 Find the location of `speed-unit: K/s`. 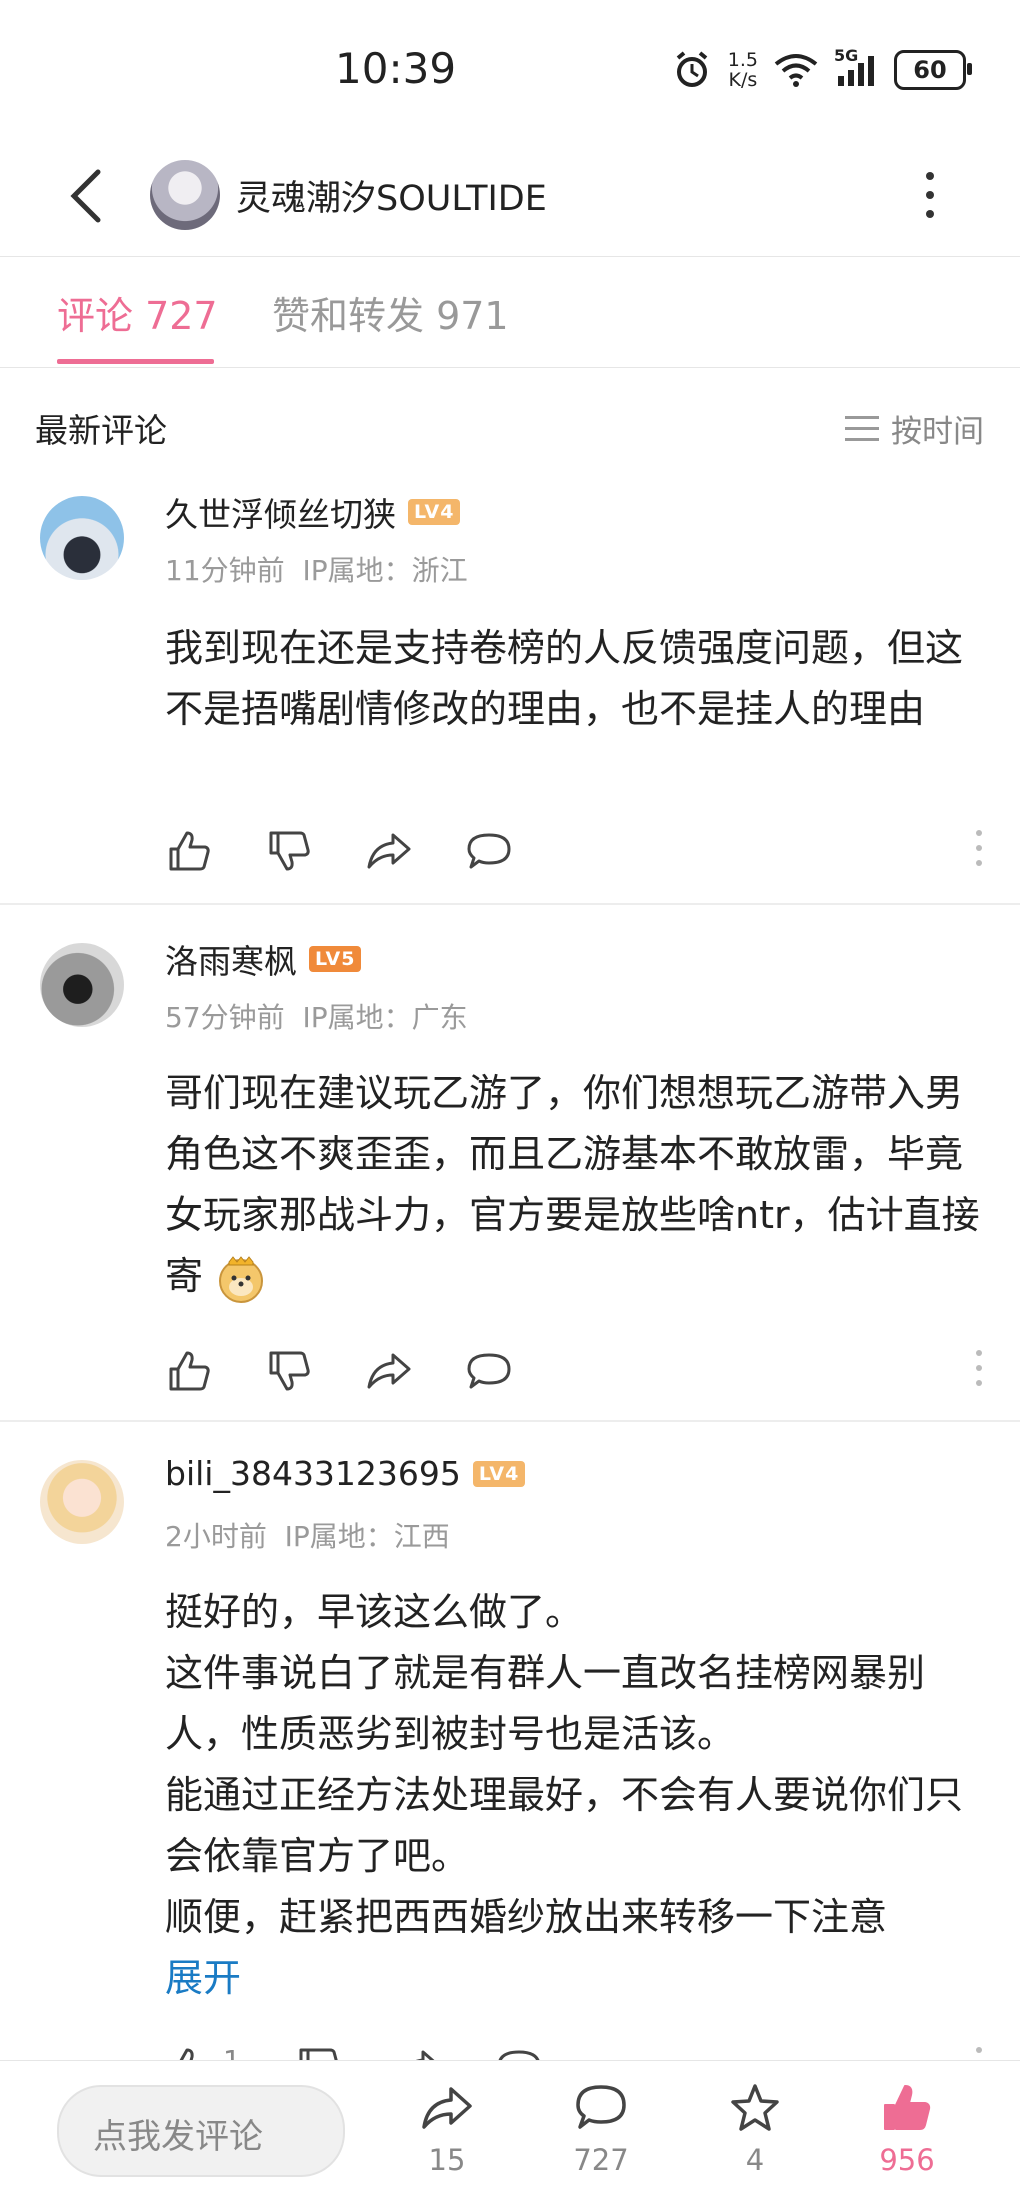

speed-unit: K/s is located at coordinates (743, 80).